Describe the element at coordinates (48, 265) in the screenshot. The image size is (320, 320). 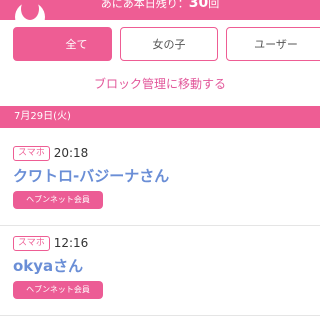
I see `user-name-link: okyaさん` at that location.